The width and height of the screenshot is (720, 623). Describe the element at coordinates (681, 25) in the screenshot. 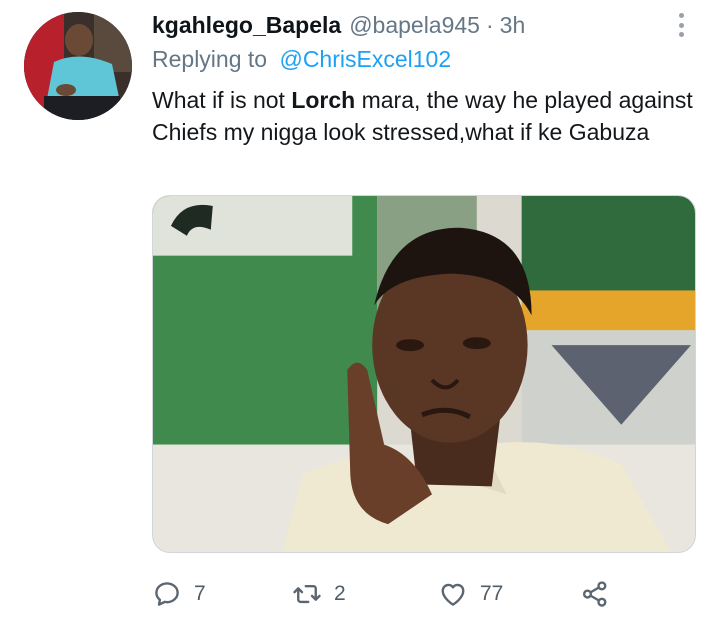

I see `more-vertical-icon` at that location.